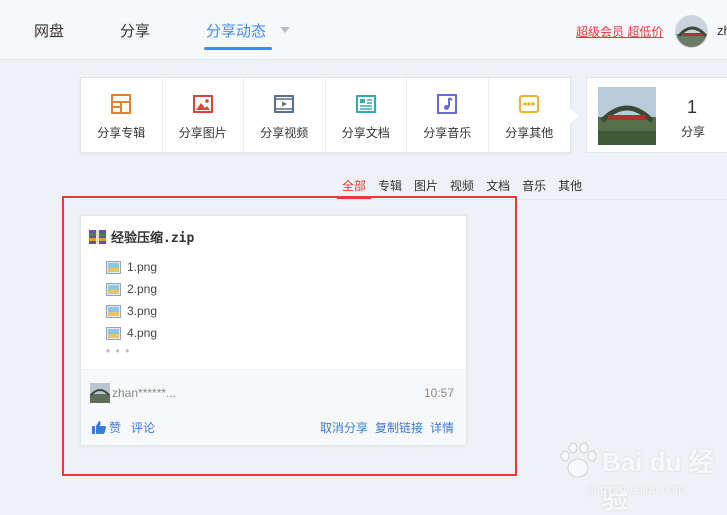  I want to click on share-music-button: 分享音乐, so click(448, 115).